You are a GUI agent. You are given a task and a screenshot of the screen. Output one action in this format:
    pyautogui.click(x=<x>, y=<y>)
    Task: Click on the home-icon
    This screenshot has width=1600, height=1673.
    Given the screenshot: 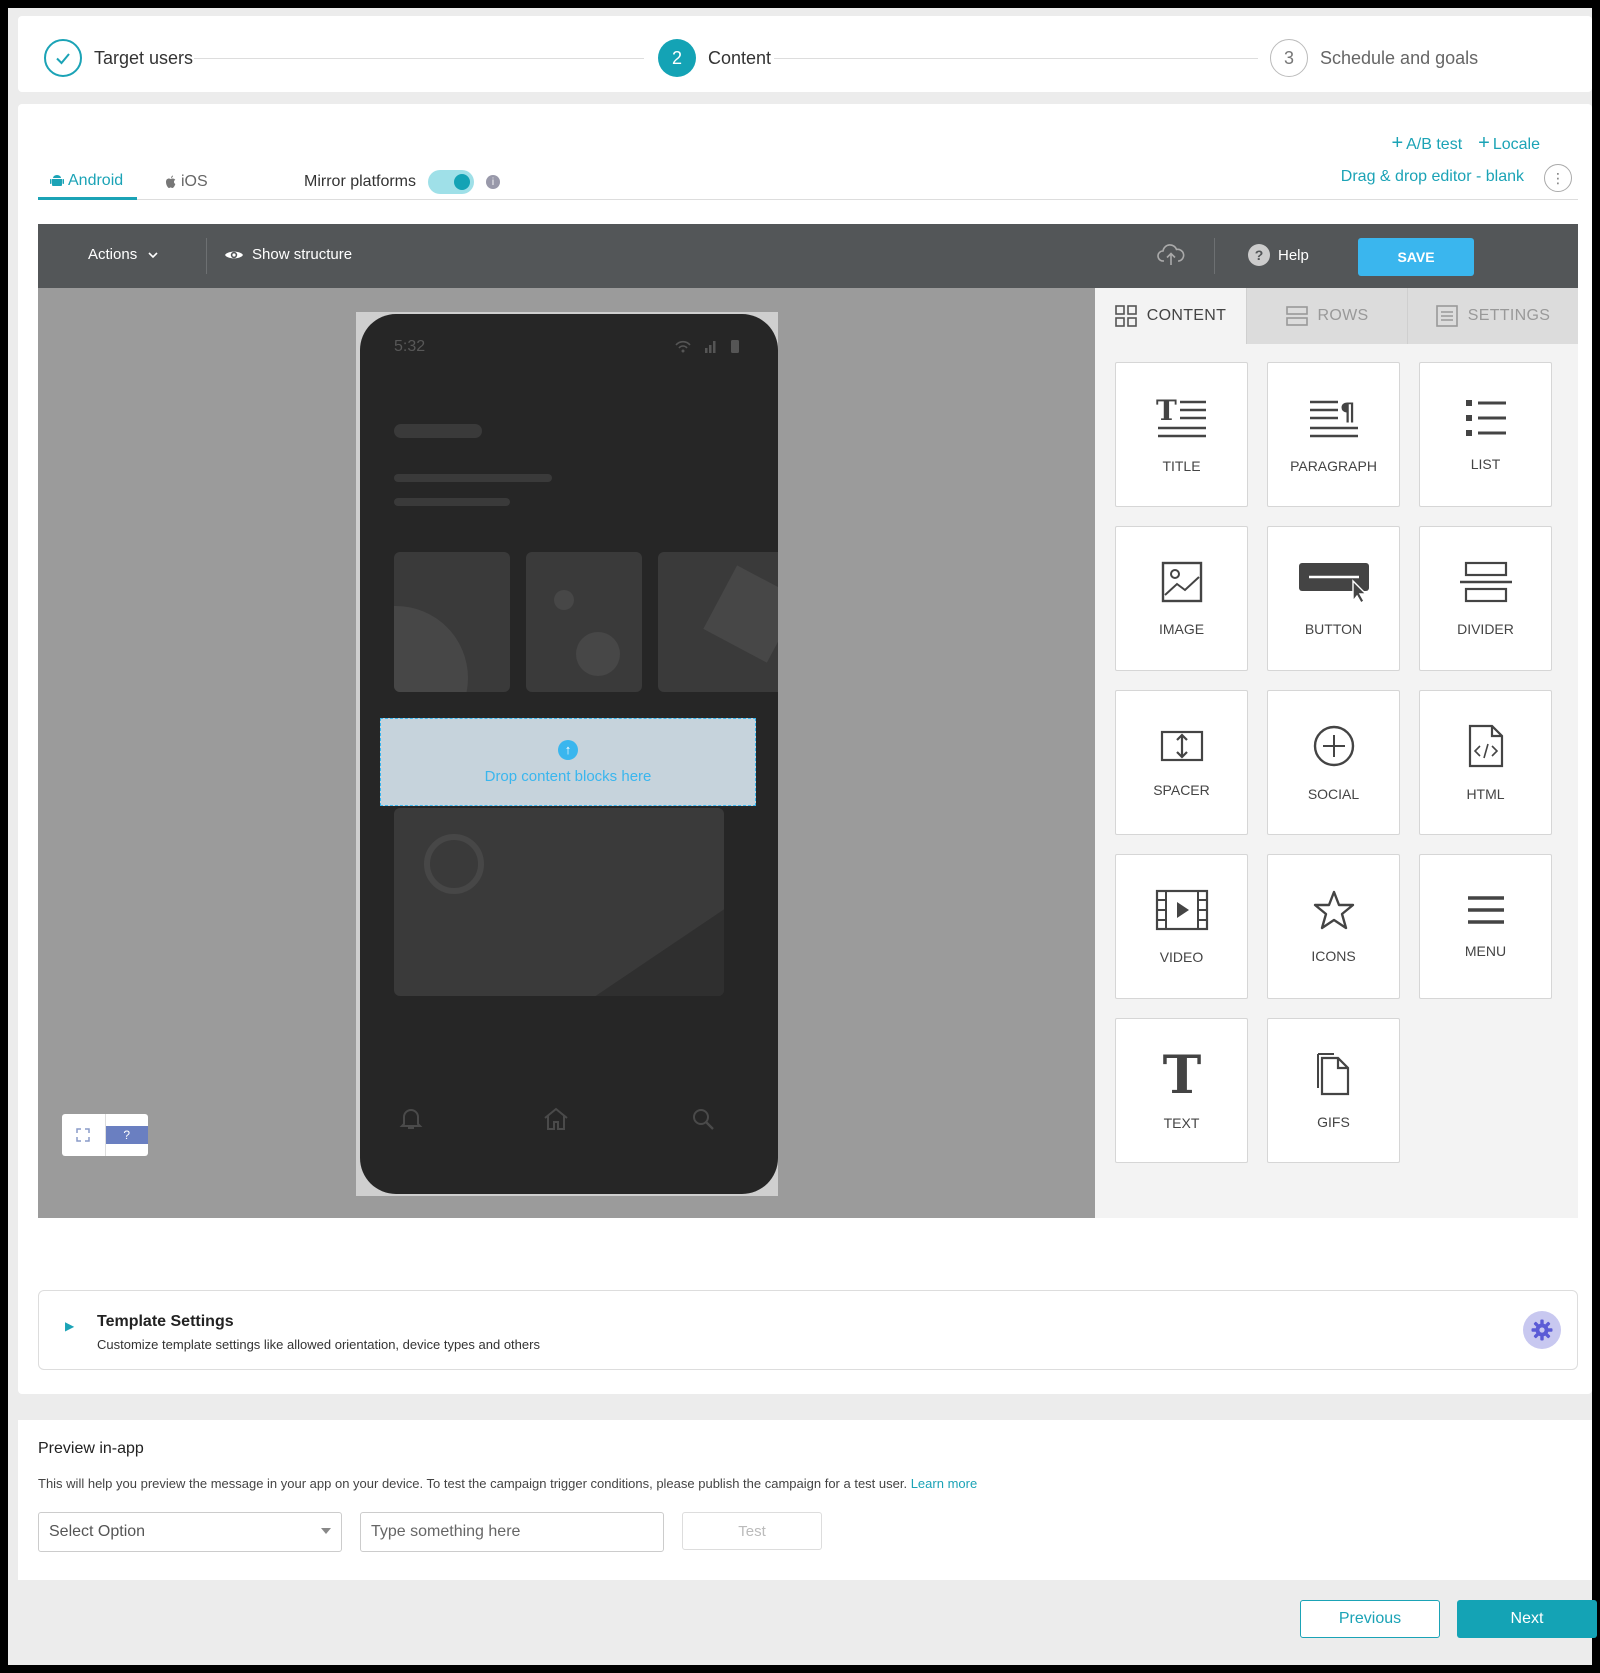 What is the action you would take?
    pyautogui.click(x=556, y=1118)
    